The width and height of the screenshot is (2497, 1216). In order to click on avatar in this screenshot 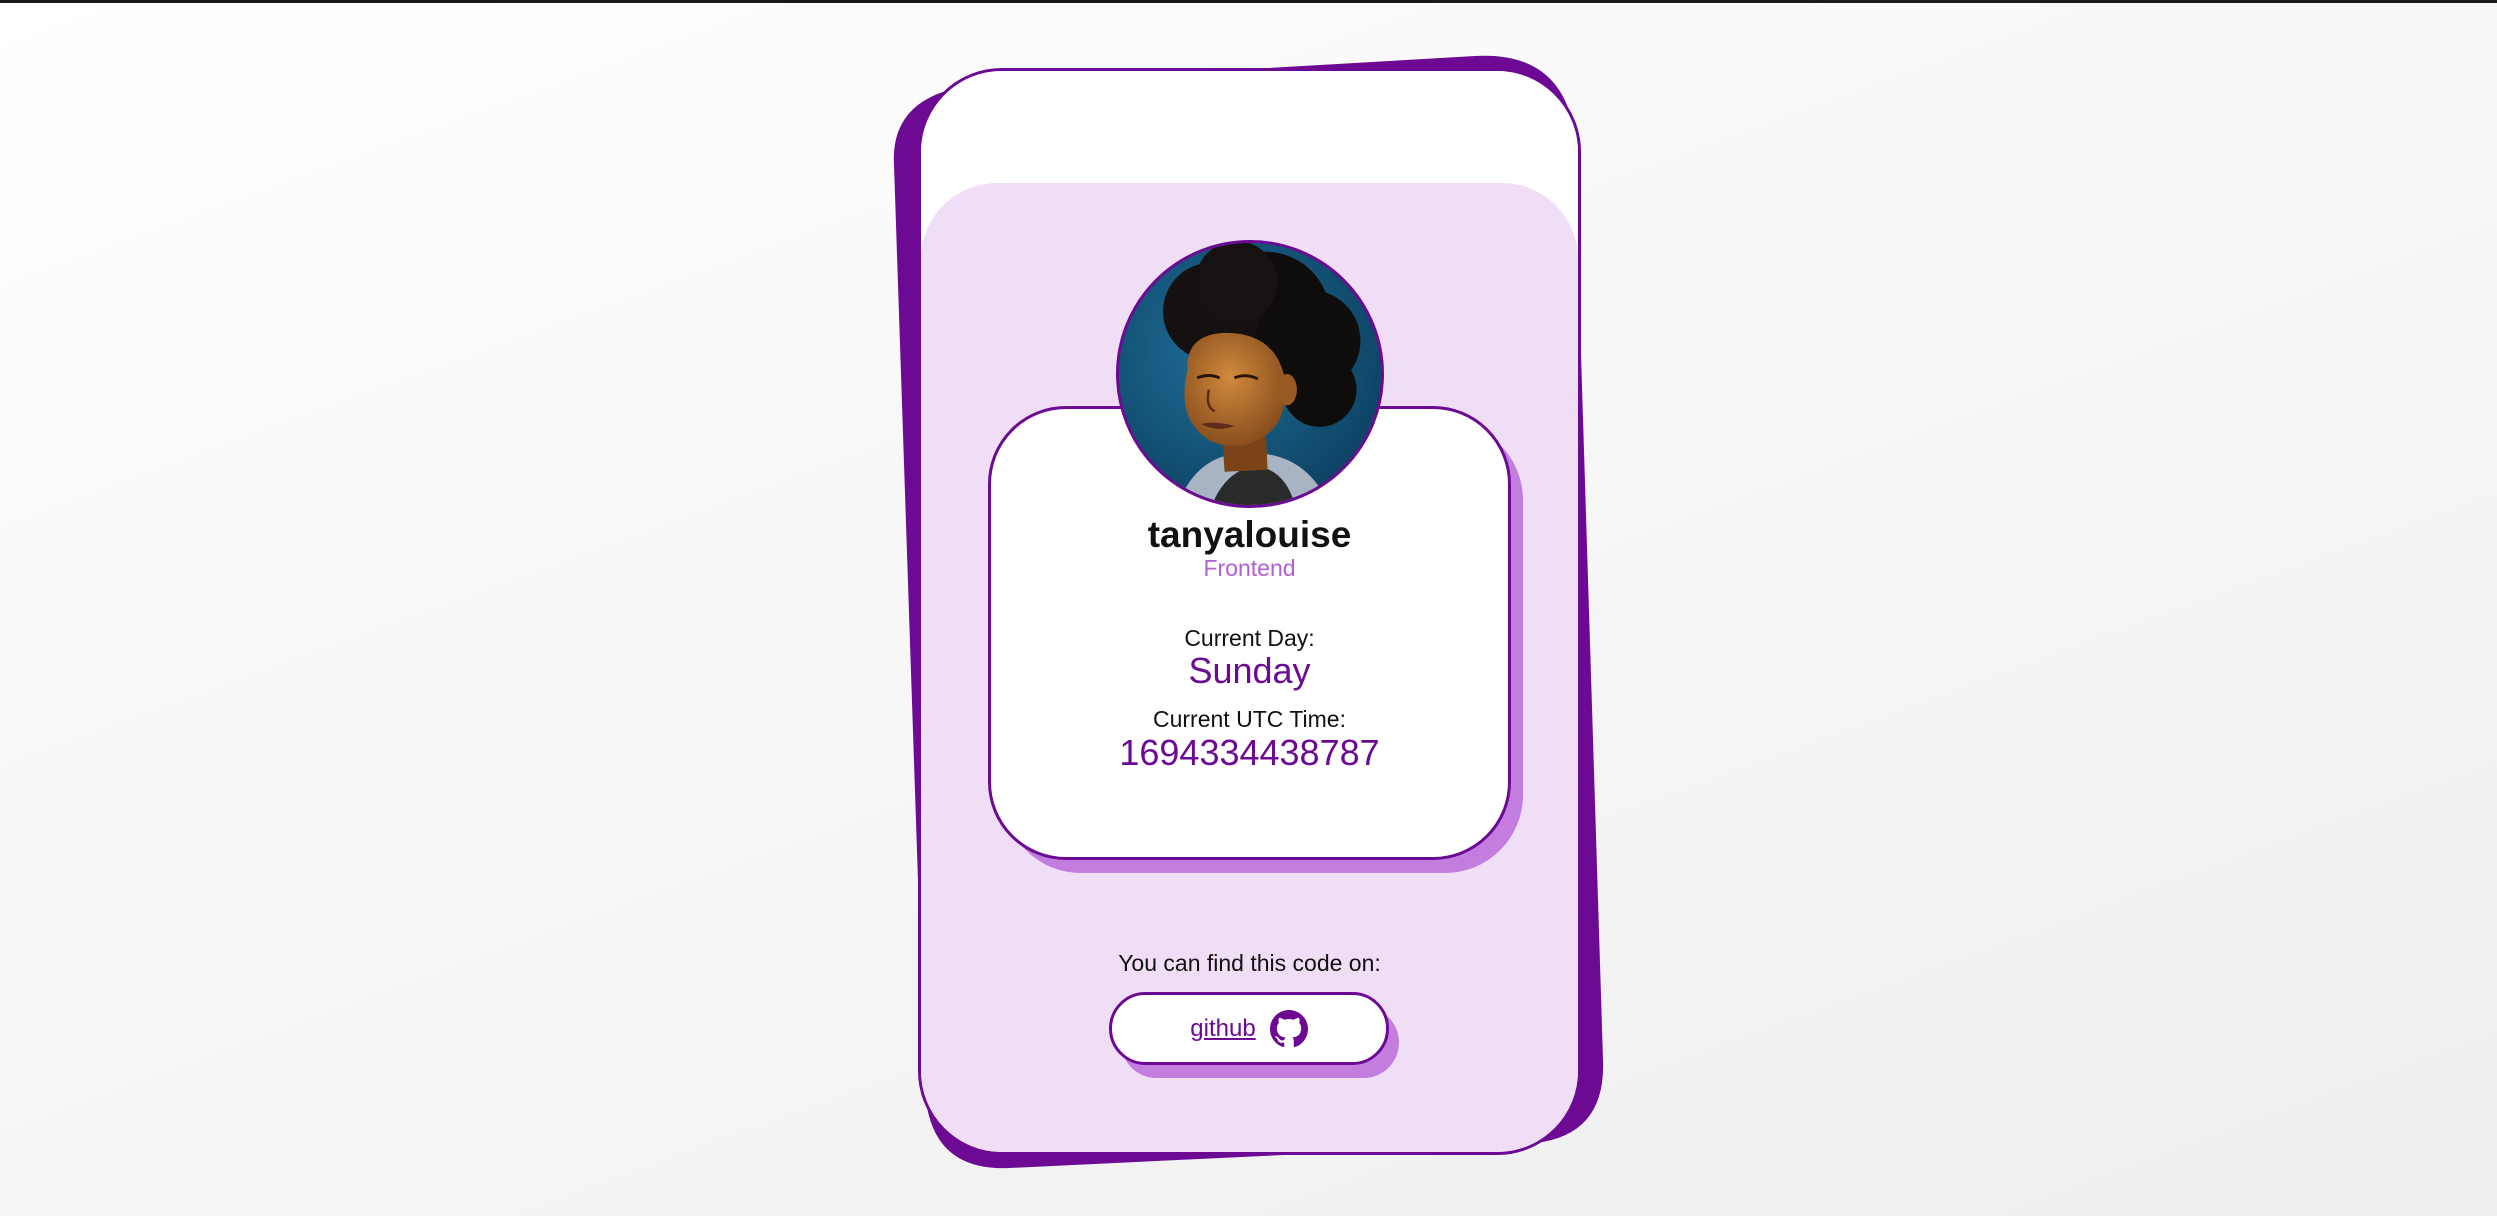, I will do `click(1250, 374)`.